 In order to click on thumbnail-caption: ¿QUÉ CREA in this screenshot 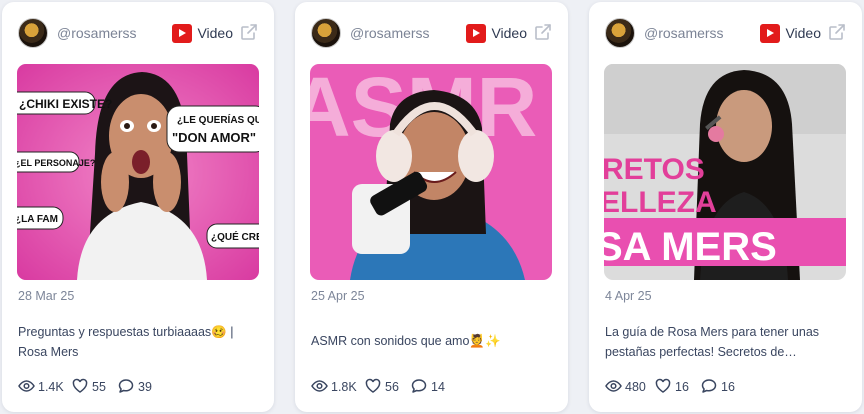, I will do `click(235, 236)`.